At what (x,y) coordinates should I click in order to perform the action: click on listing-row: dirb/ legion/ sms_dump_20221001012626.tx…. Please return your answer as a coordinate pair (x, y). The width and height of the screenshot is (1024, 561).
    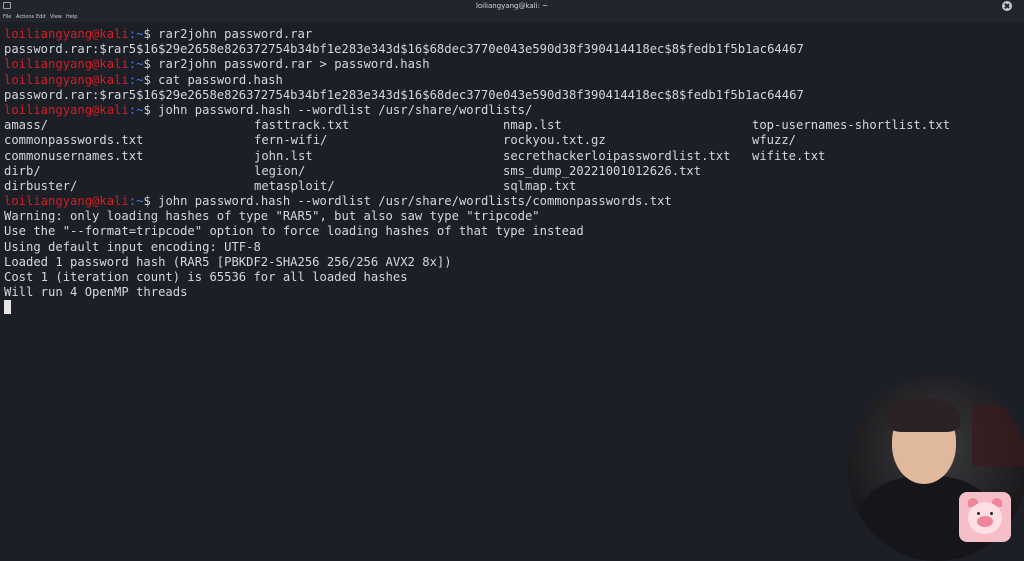
    Looking at the image, I should click on (504, 171).